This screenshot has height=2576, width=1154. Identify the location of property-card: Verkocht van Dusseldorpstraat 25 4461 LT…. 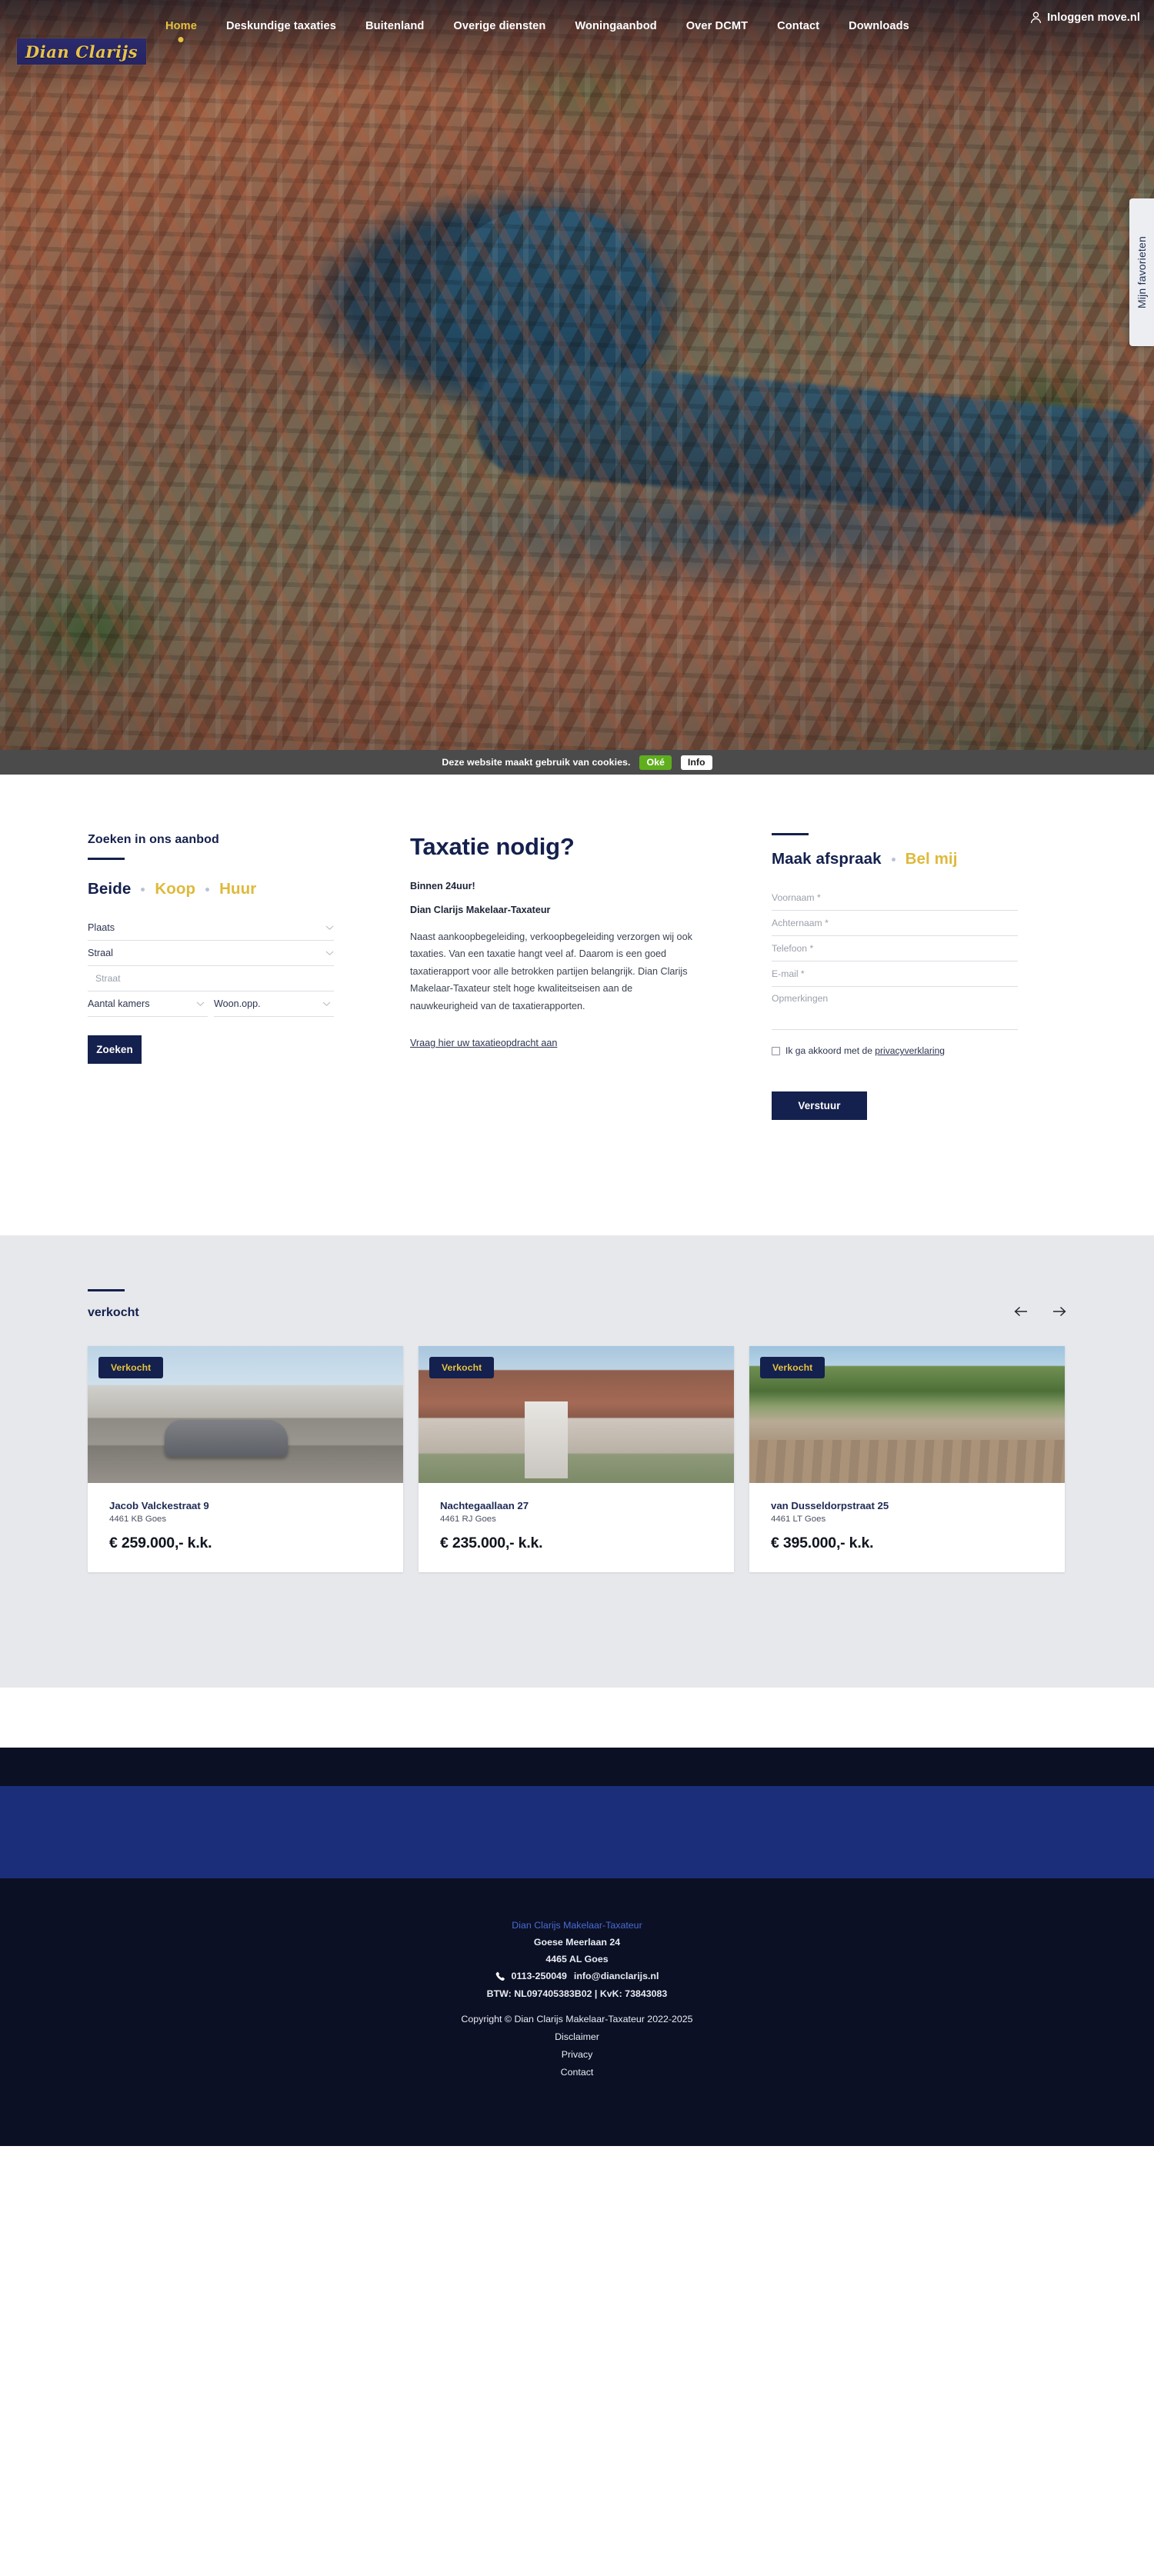
(907, 1459).